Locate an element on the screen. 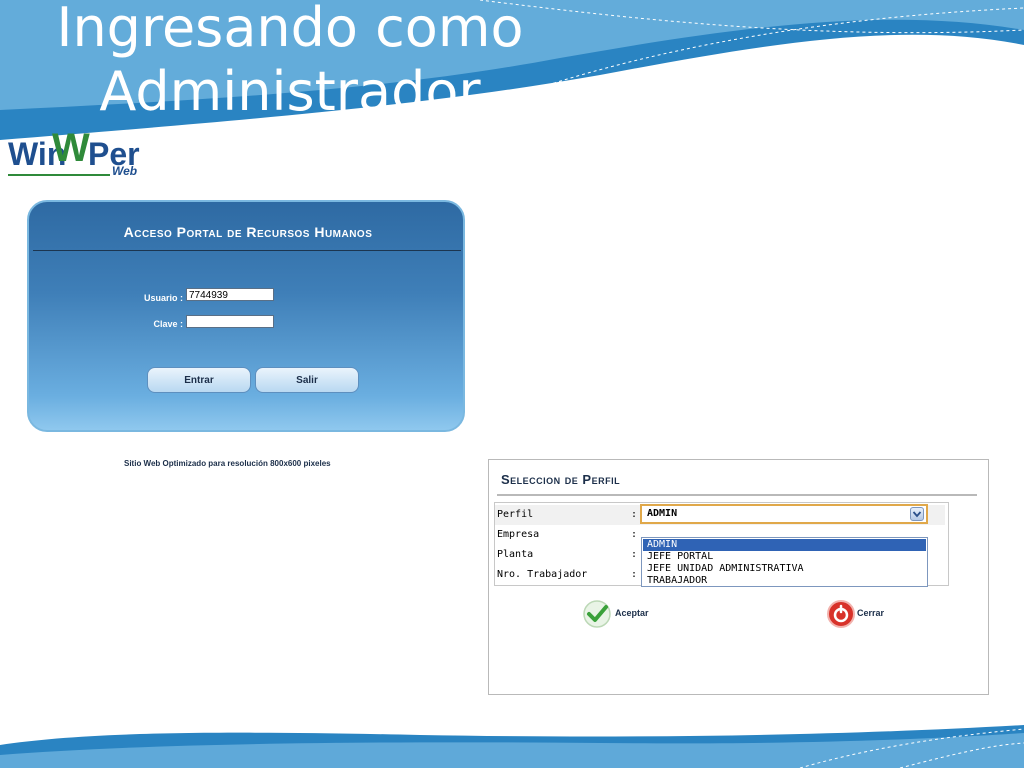 This screenshot has height=768, width=1024. clave-input is located at coordinates (230, 321).